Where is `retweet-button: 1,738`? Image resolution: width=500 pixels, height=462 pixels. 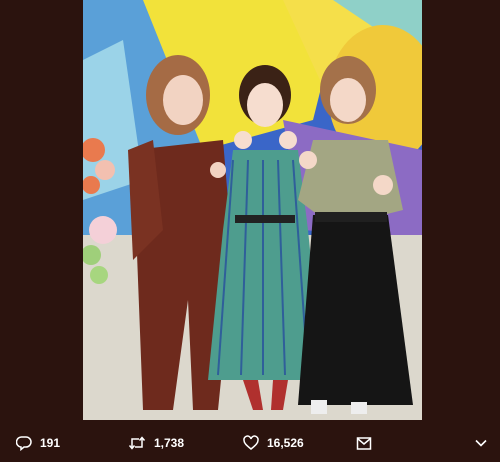 retweet-button: 1,738 is located at coordinates (156, 443).